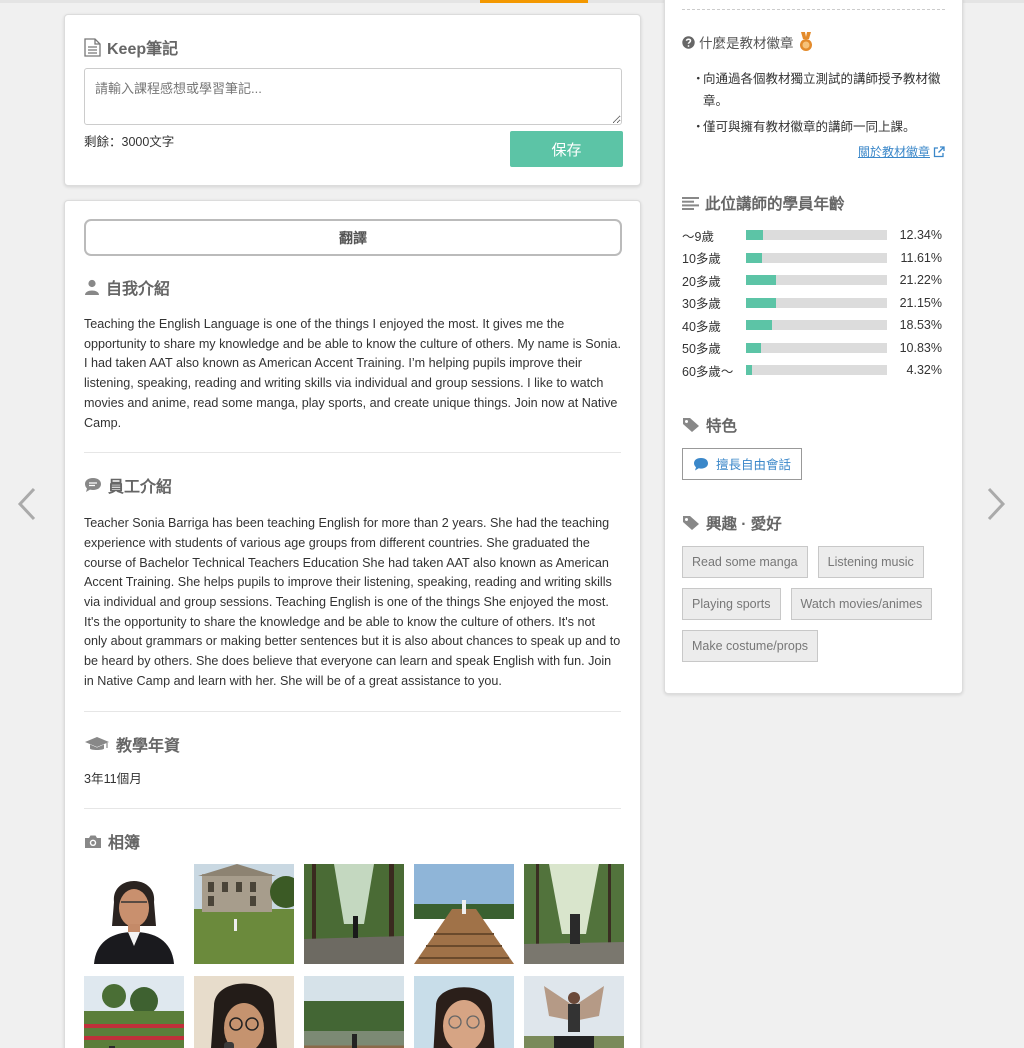 The image size is (1024, 1048). I want to click on hobbies-header: 興趣 · 愛好, so click(813, 523).